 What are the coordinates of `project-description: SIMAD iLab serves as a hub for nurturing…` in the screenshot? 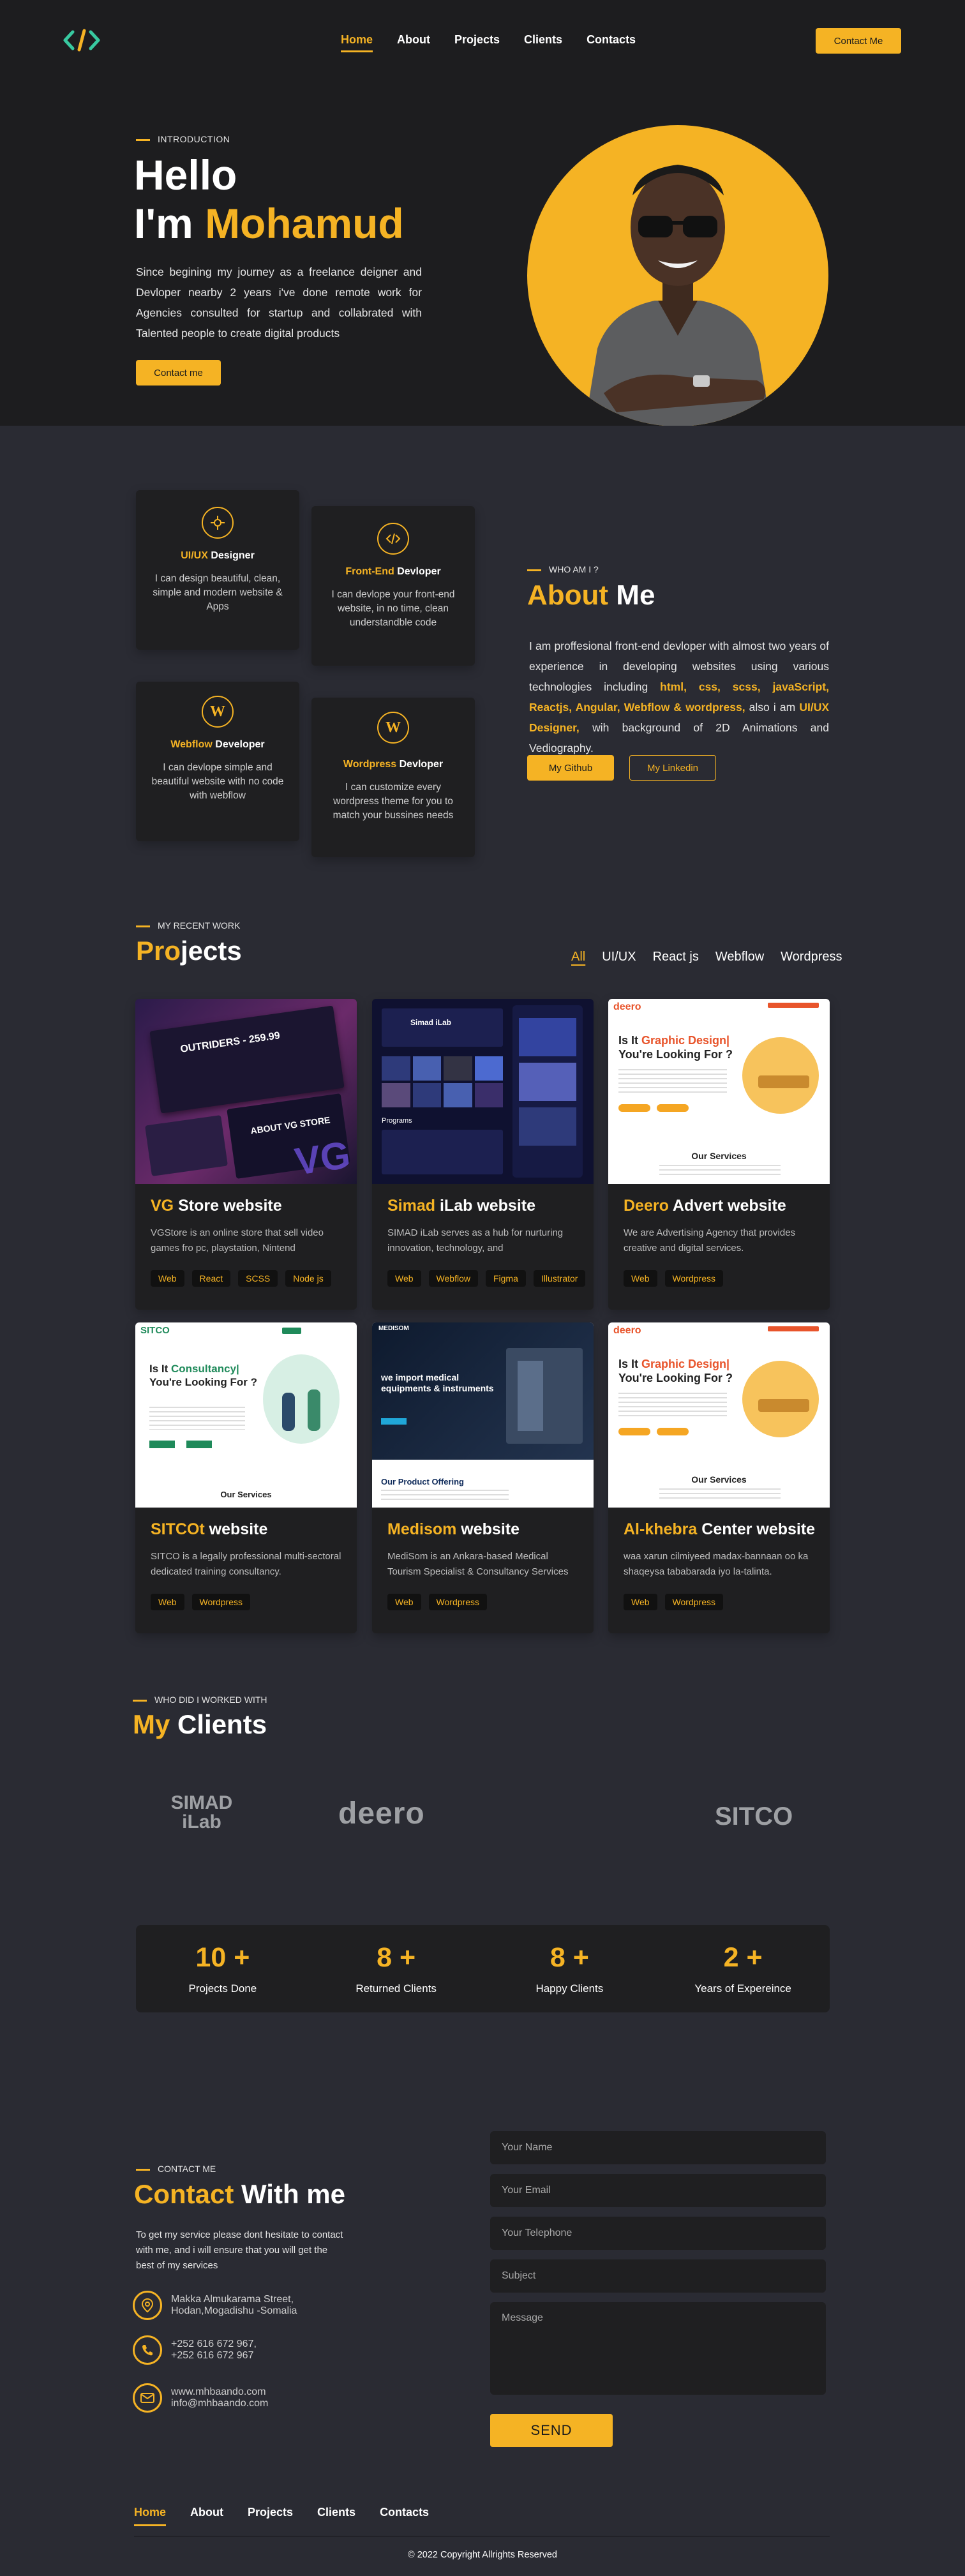 It's located at (475, 1240).